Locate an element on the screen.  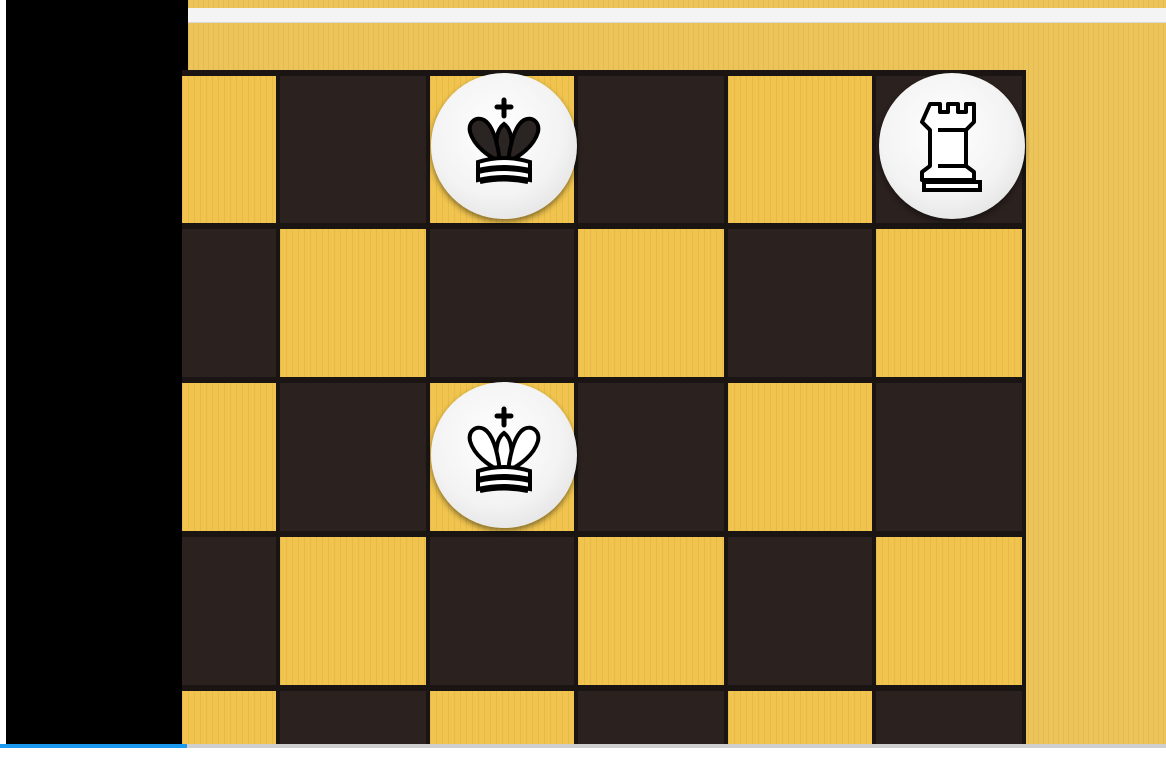
board-top-strip is located at coordinates (677, 15).